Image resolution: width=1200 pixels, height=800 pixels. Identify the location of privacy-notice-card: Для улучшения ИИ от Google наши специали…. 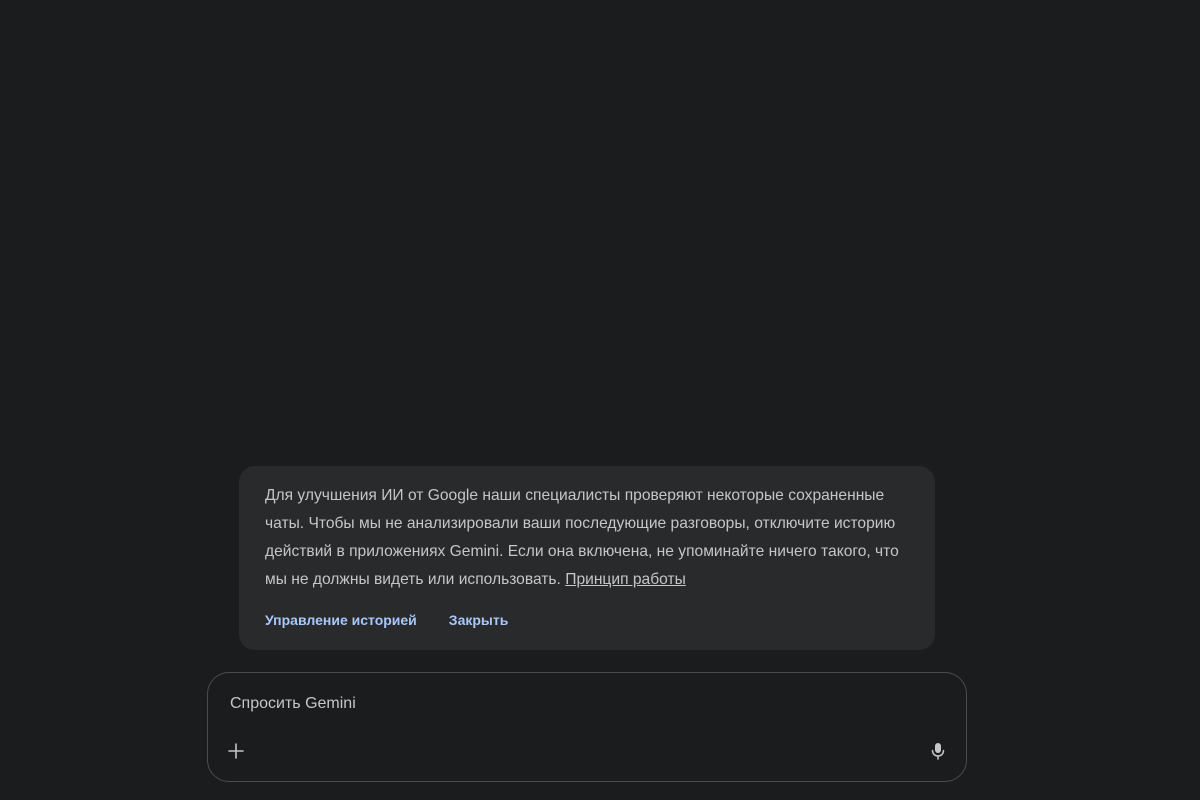
(587, 558).